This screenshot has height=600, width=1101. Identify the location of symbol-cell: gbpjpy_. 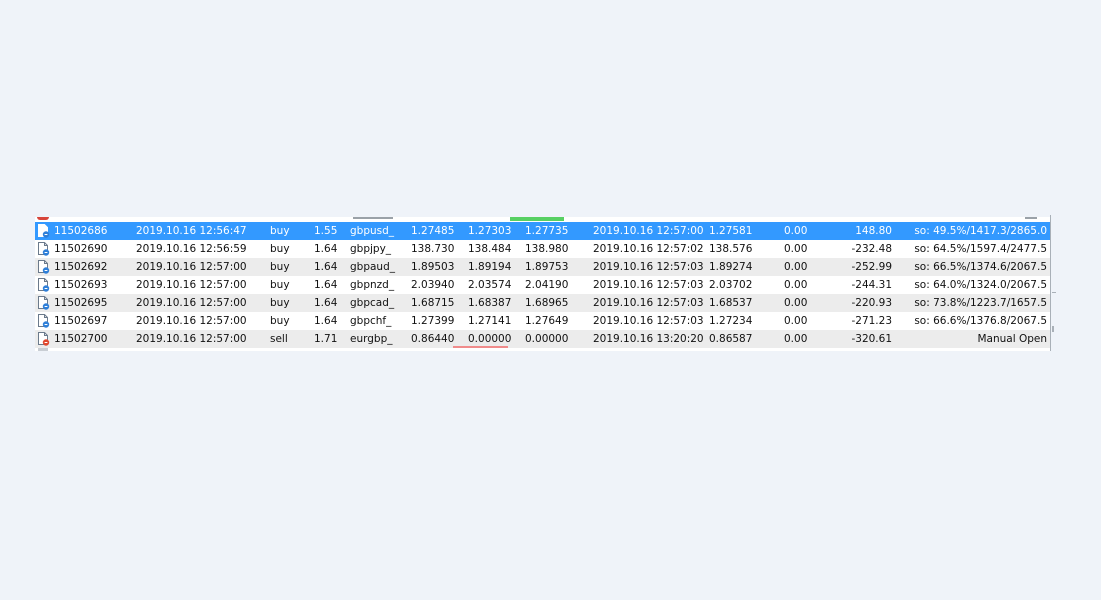
(371, 249).